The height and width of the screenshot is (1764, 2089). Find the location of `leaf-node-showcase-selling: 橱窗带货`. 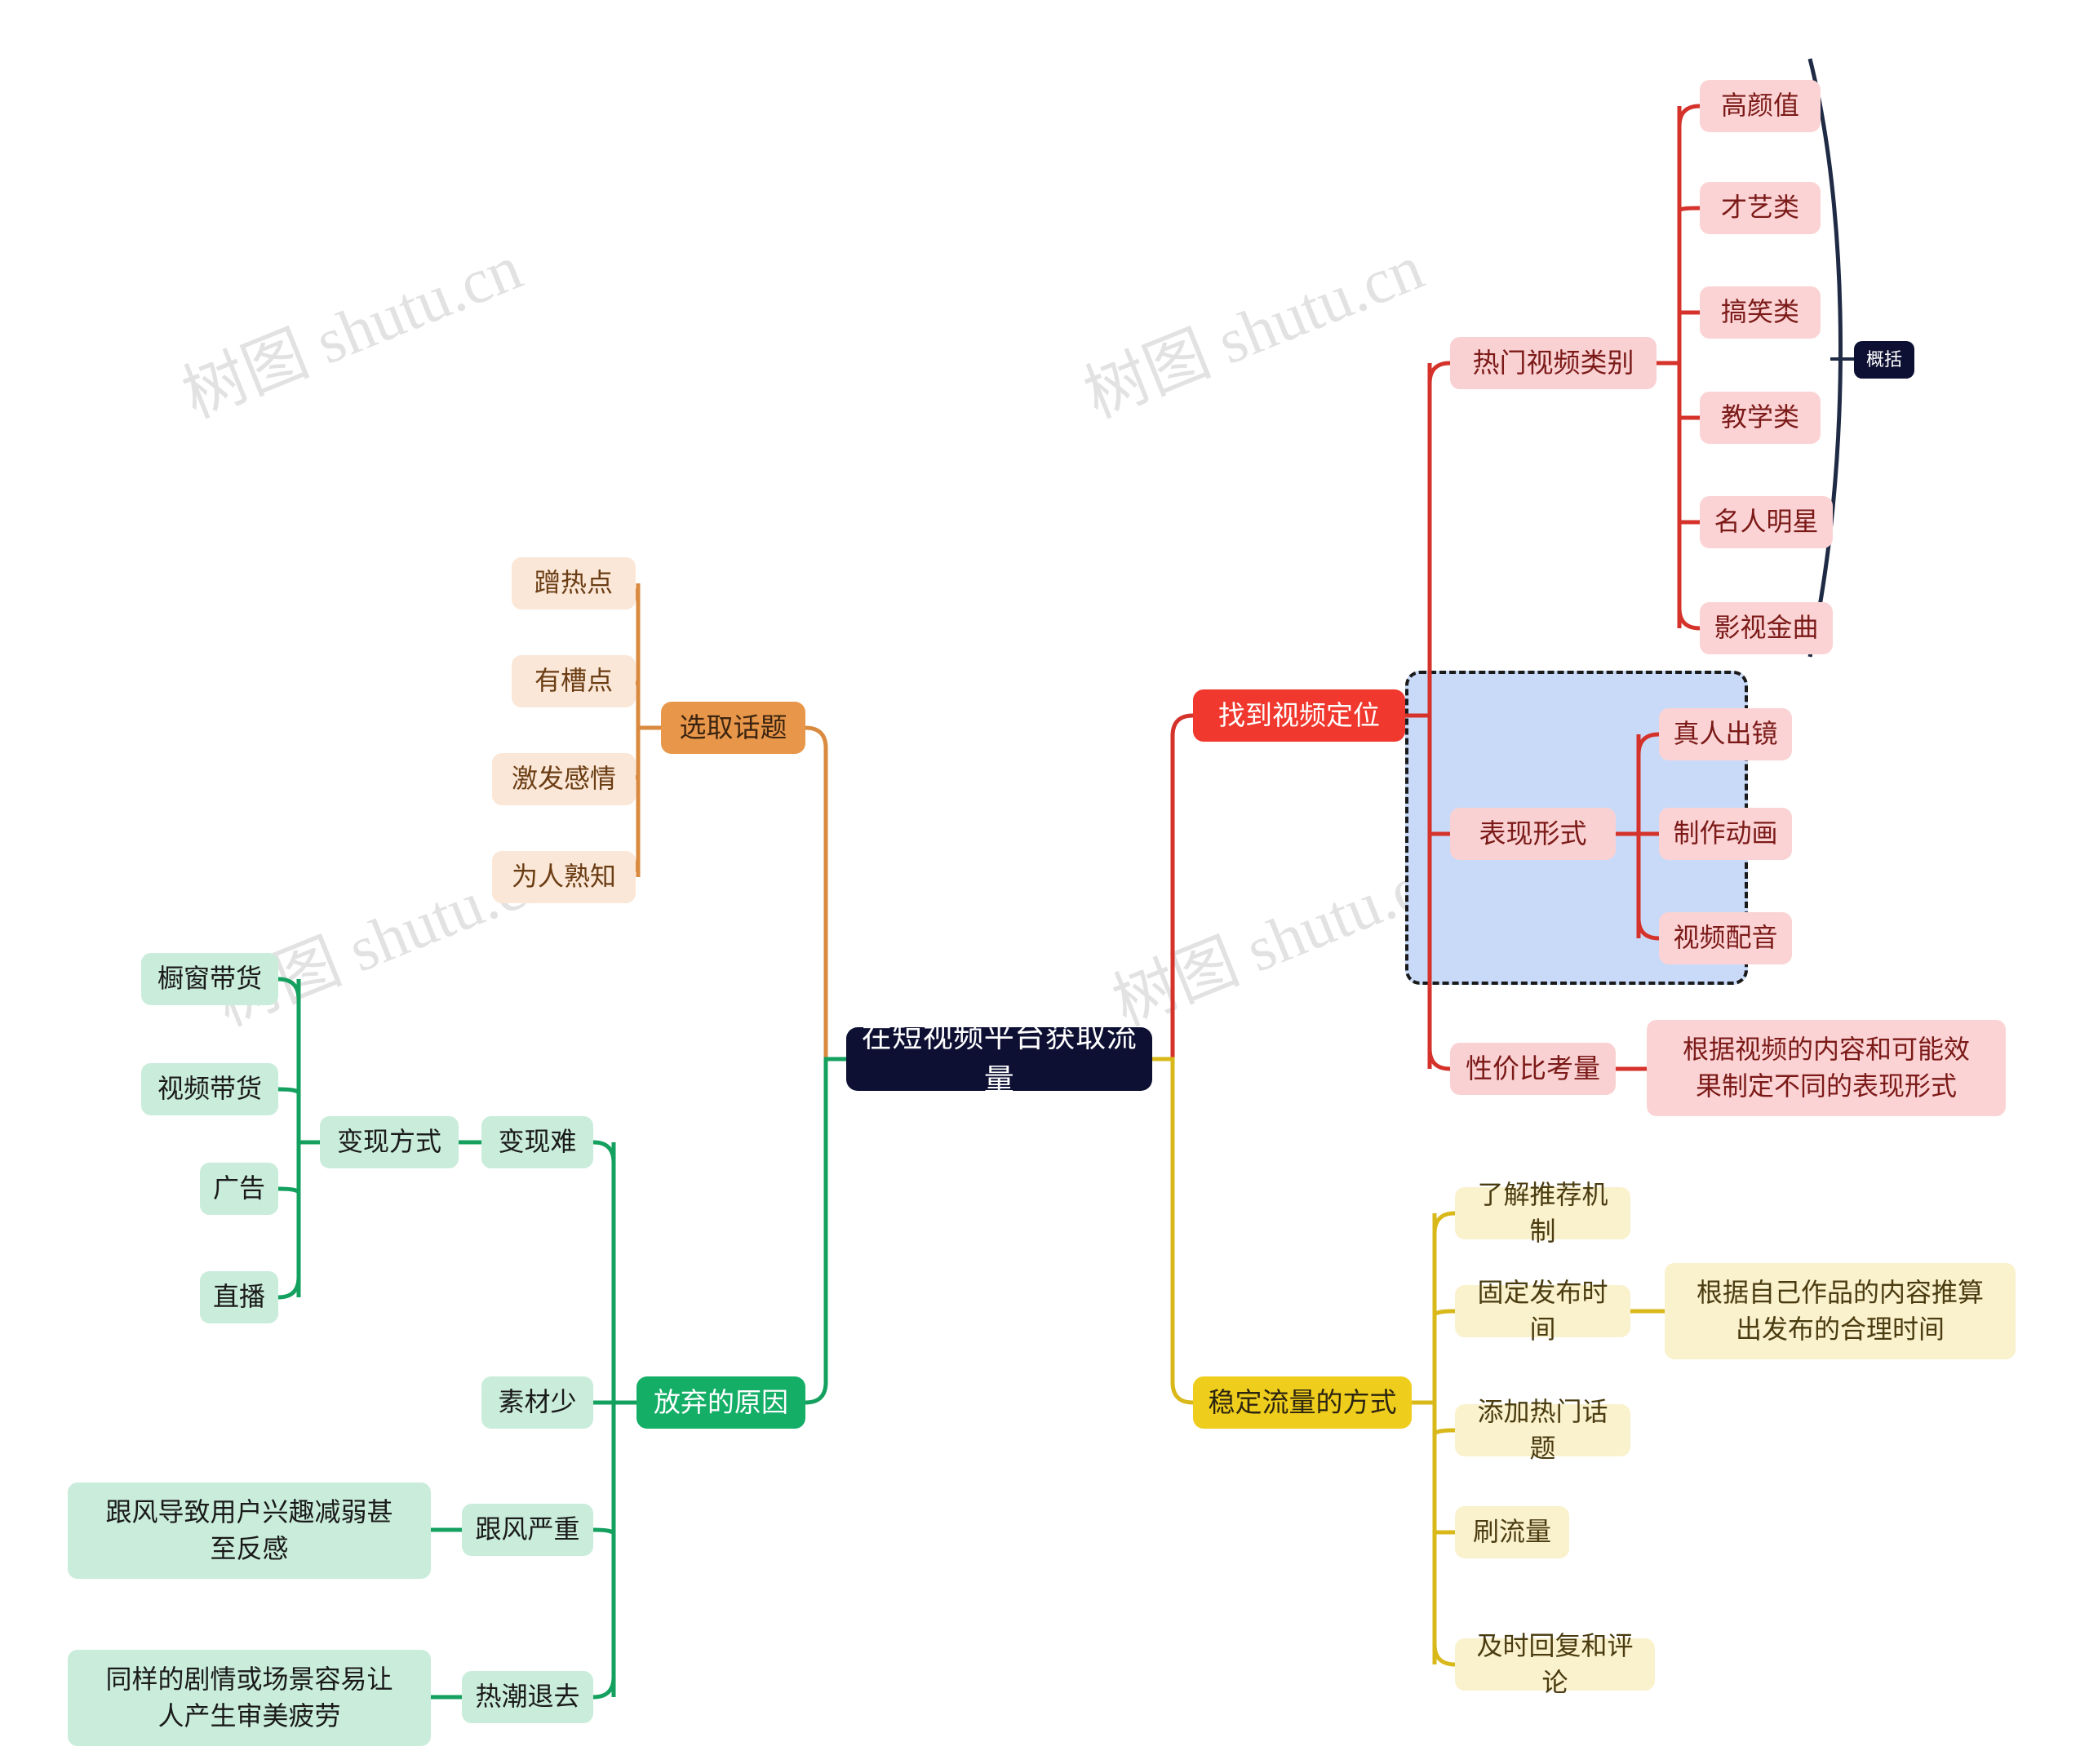

leaf-node-showcase-selling: 橱窗带货 is located at coordinates (210, 979).